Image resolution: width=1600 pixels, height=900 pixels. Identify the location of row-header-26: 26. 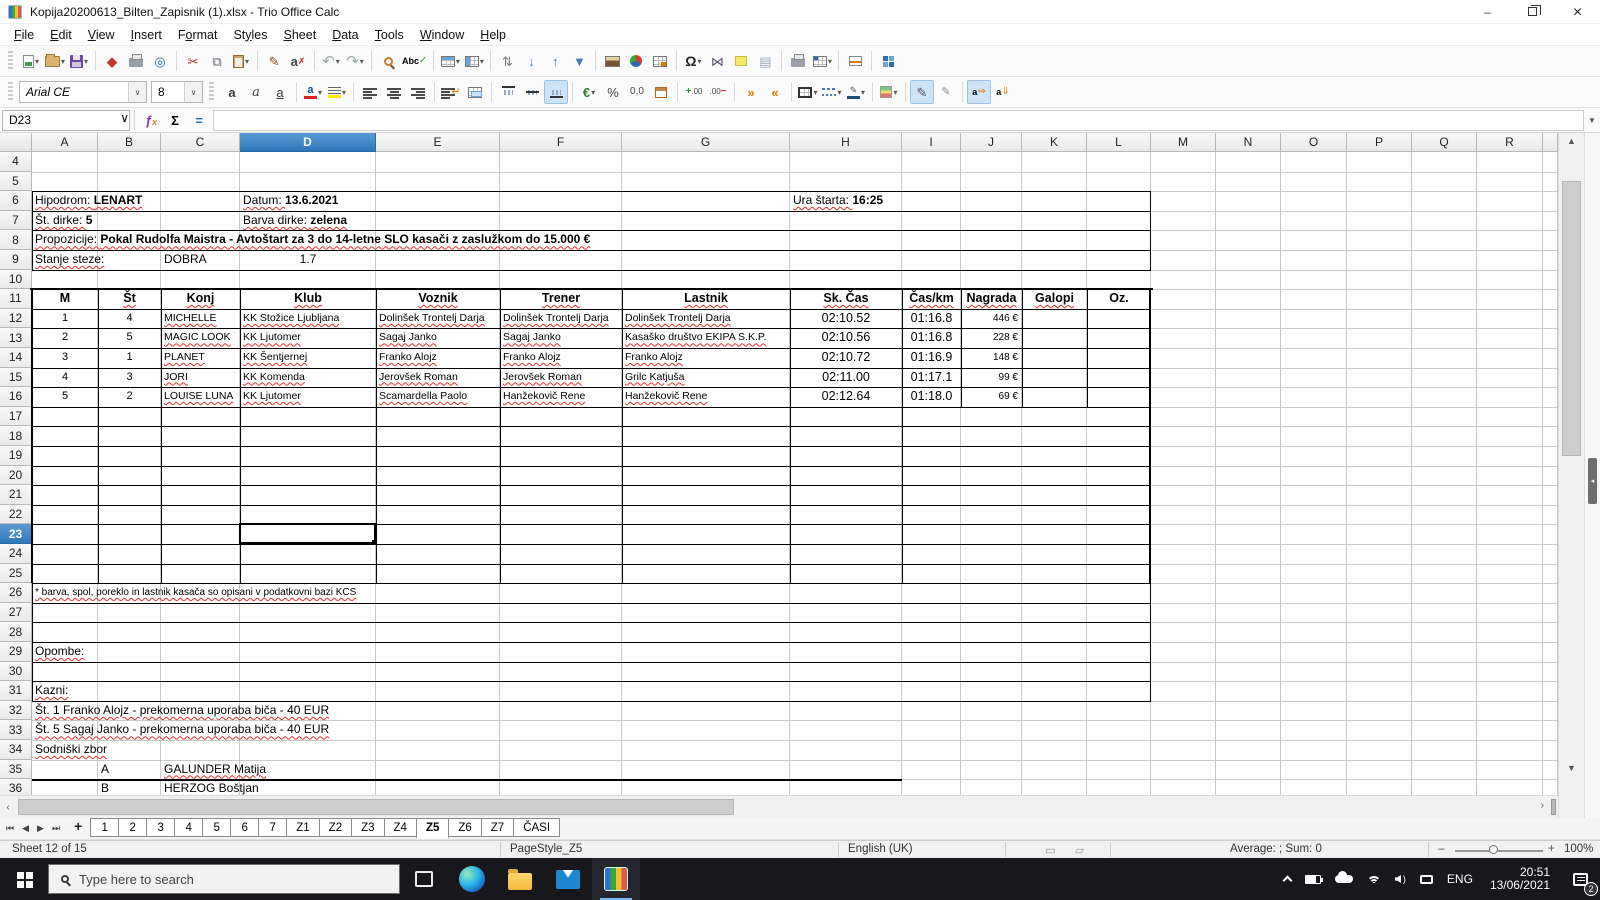
(16, 593).